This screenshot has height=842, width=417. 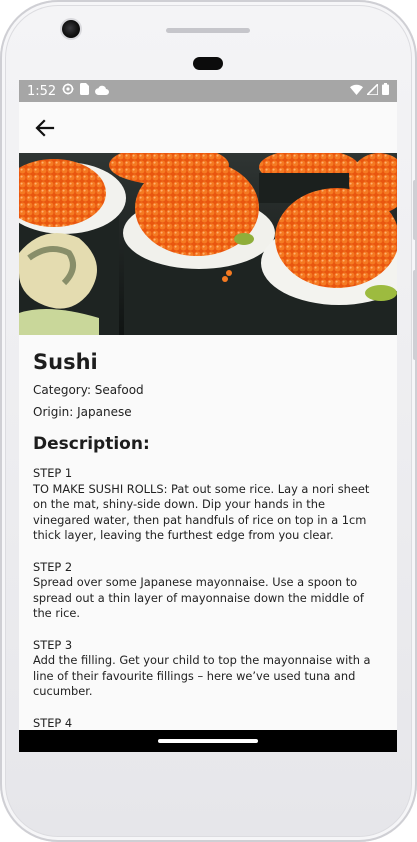 What do you see at coordinates (155, 126) in the screenshot?
I see `page-title: Detail Makanan` at bounding box center [155, 126].